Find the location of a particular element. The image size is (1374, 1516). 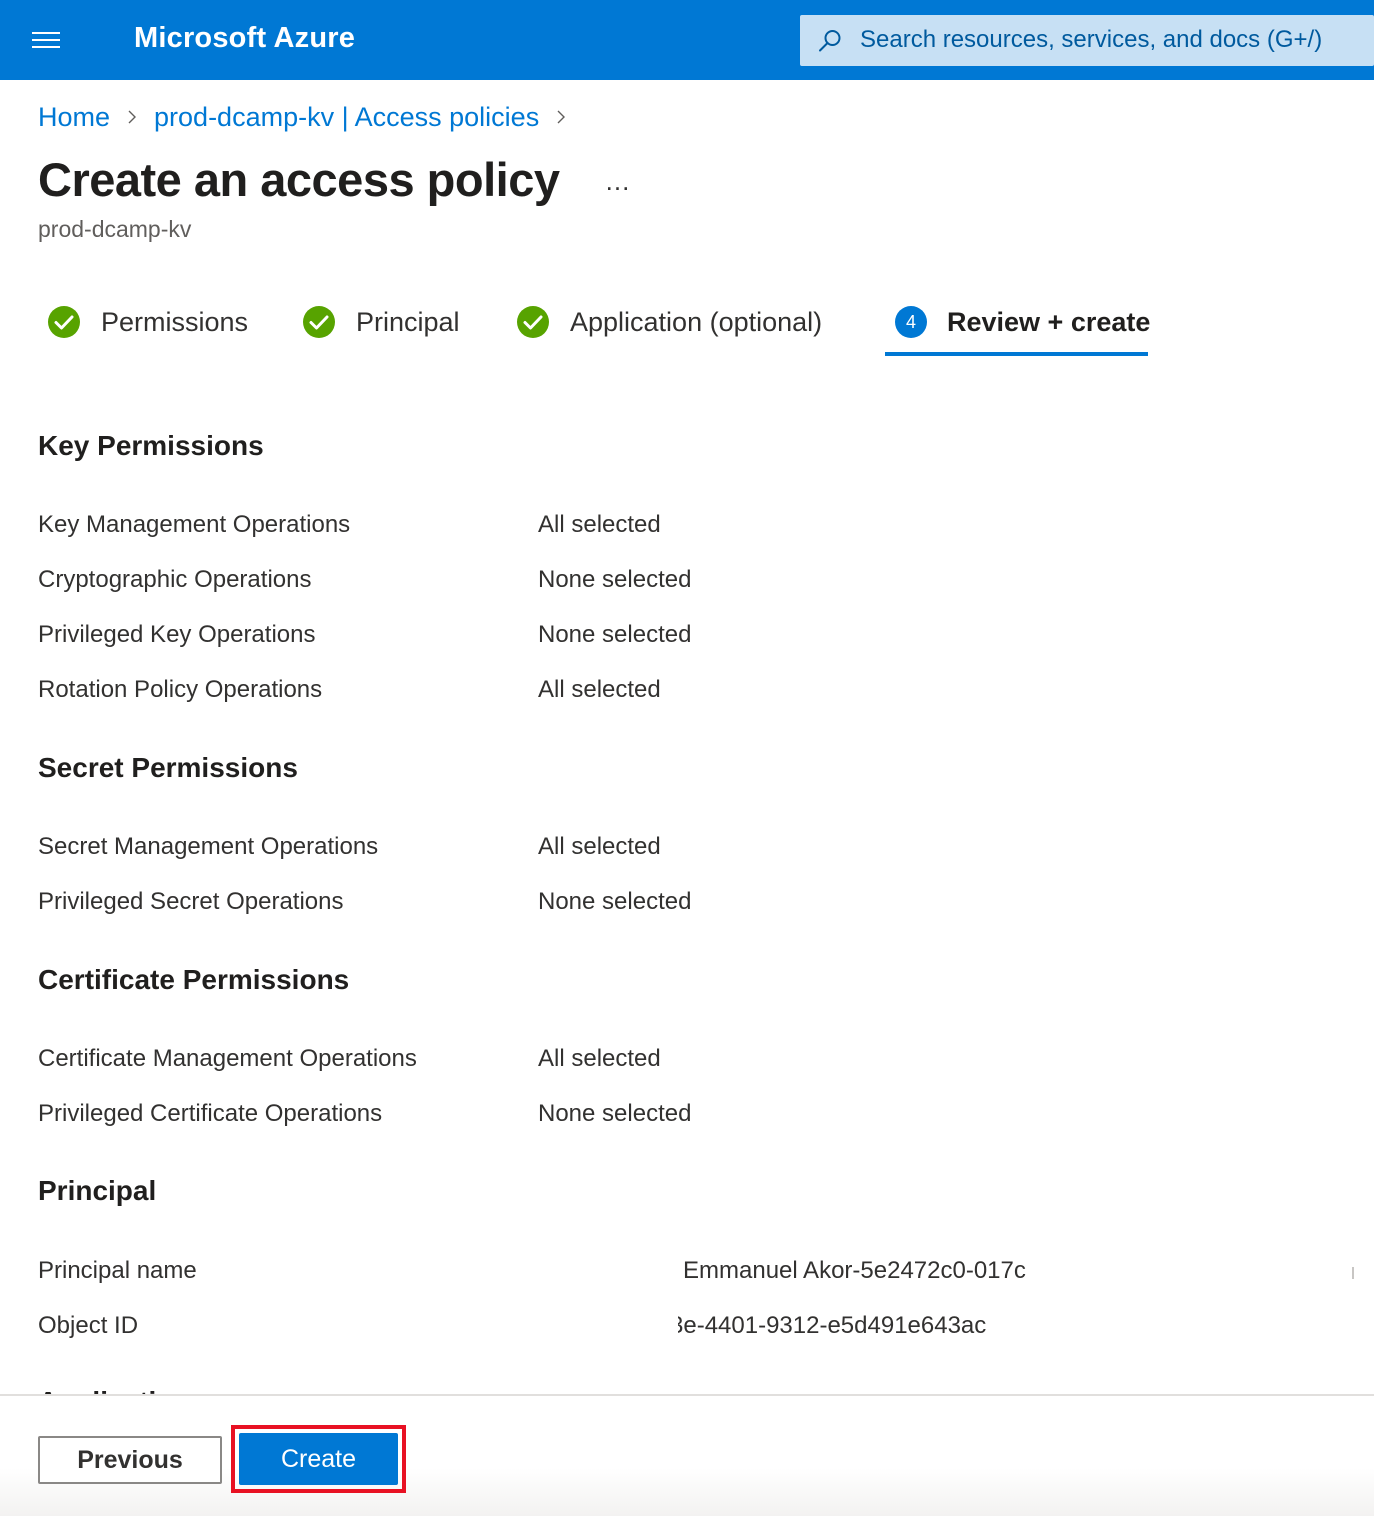

page-title: Create an access policy is located at coordinates (299, 179).